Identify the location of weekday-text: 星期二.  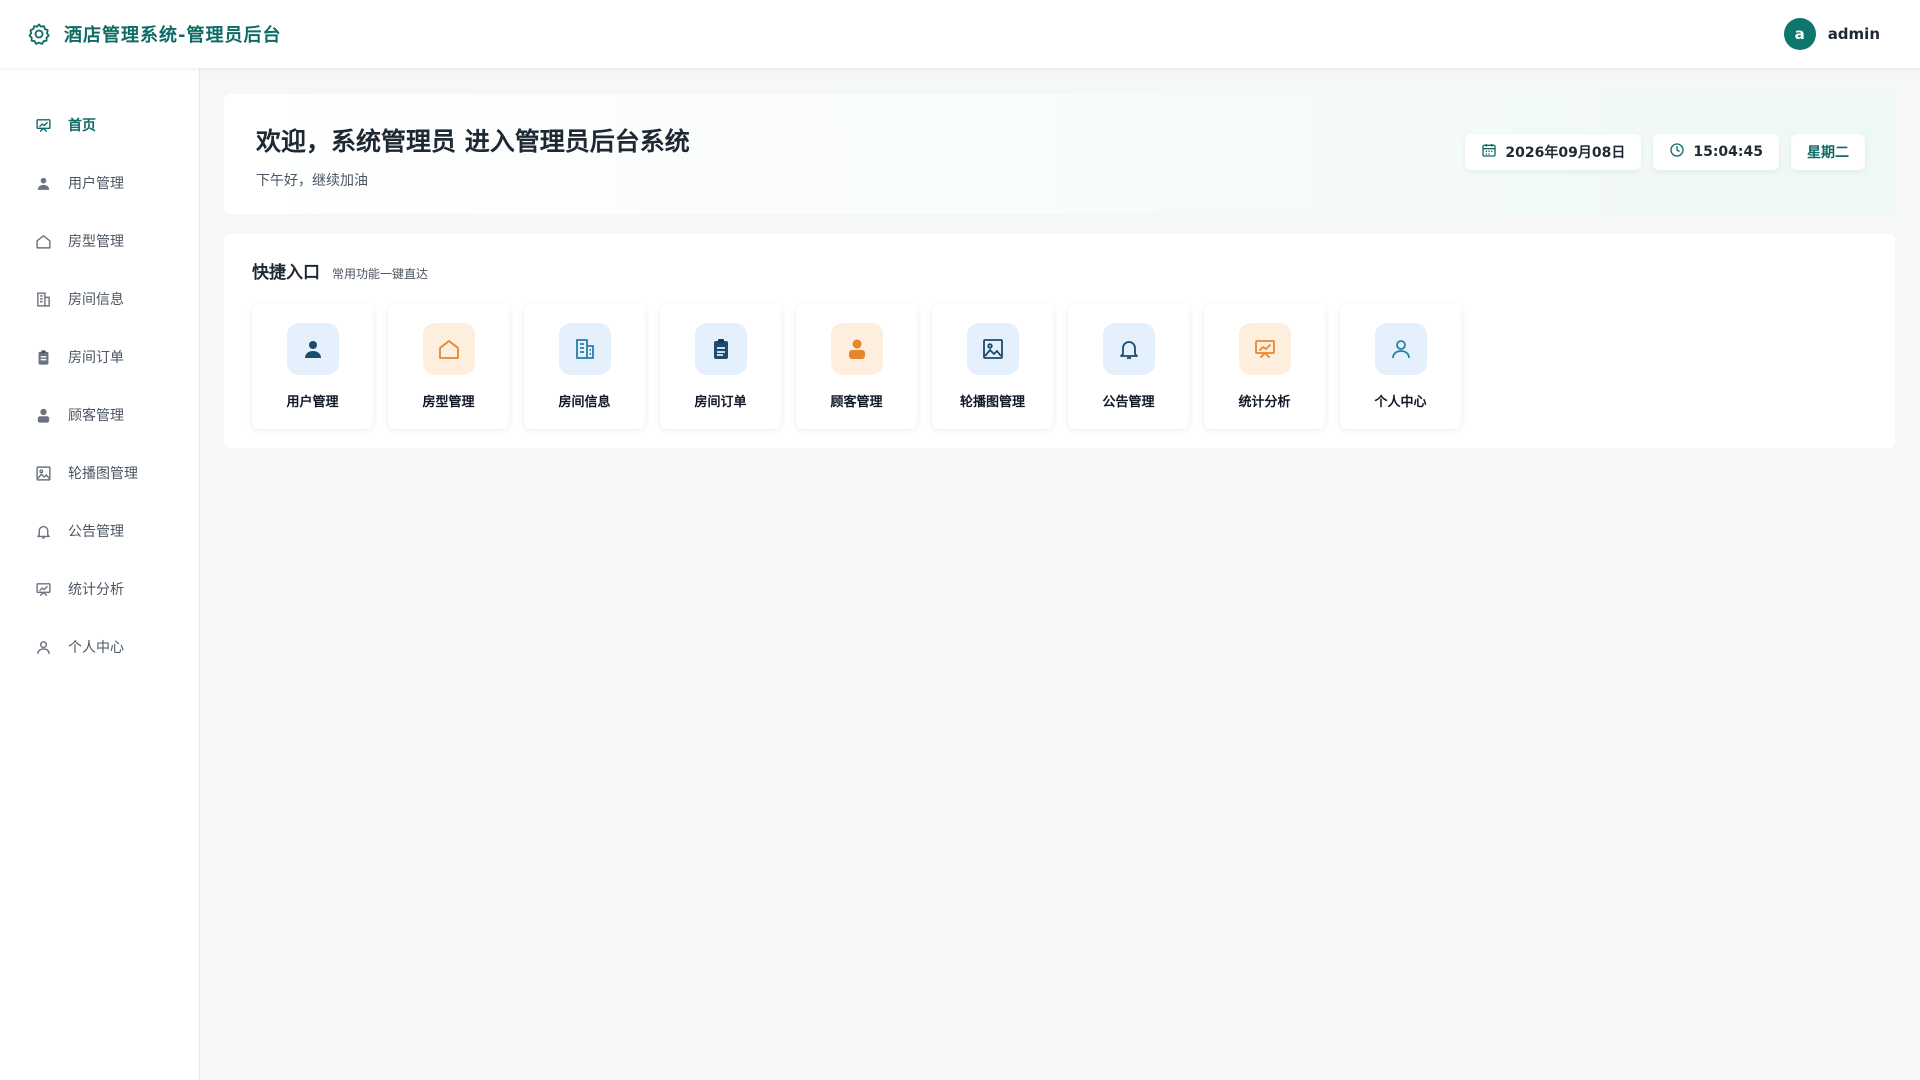
(1828, 153).